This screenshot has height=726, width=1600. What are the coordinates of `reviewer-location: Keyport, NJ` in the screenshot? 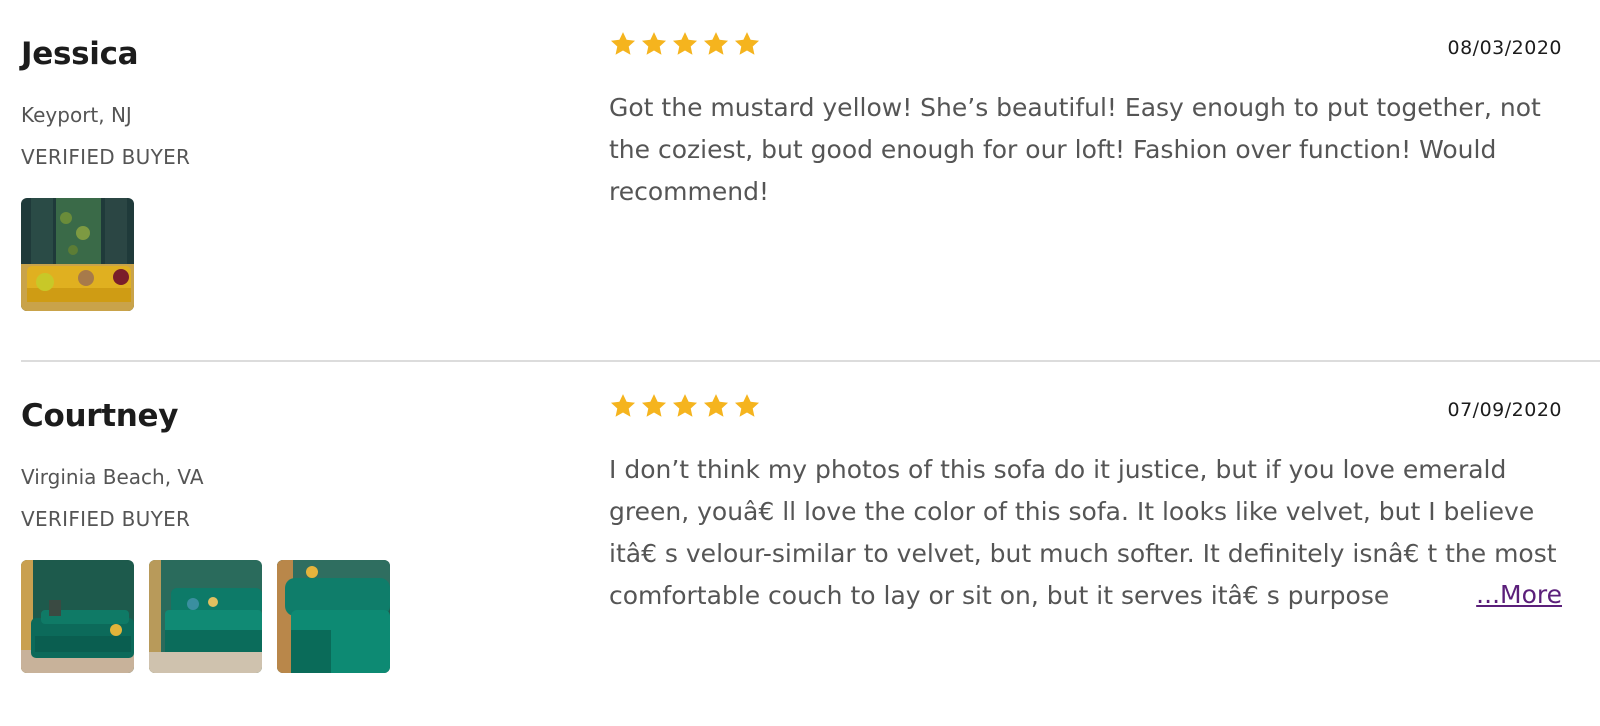 It's located at (76, 115).